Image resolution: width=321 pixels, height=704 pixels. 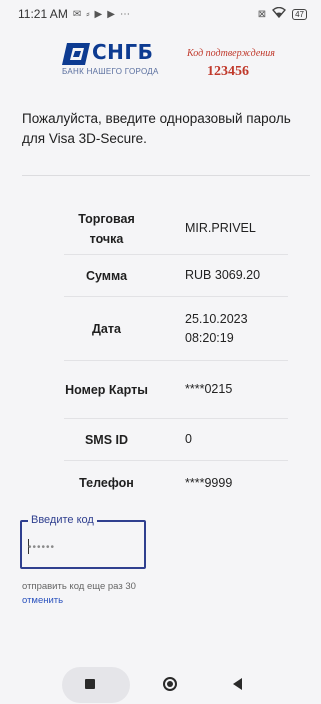 What do you see at coordinates (106, 228) in the screenshot?
I see `detail-label: Торговая точка` at bounding box center [106, 228].